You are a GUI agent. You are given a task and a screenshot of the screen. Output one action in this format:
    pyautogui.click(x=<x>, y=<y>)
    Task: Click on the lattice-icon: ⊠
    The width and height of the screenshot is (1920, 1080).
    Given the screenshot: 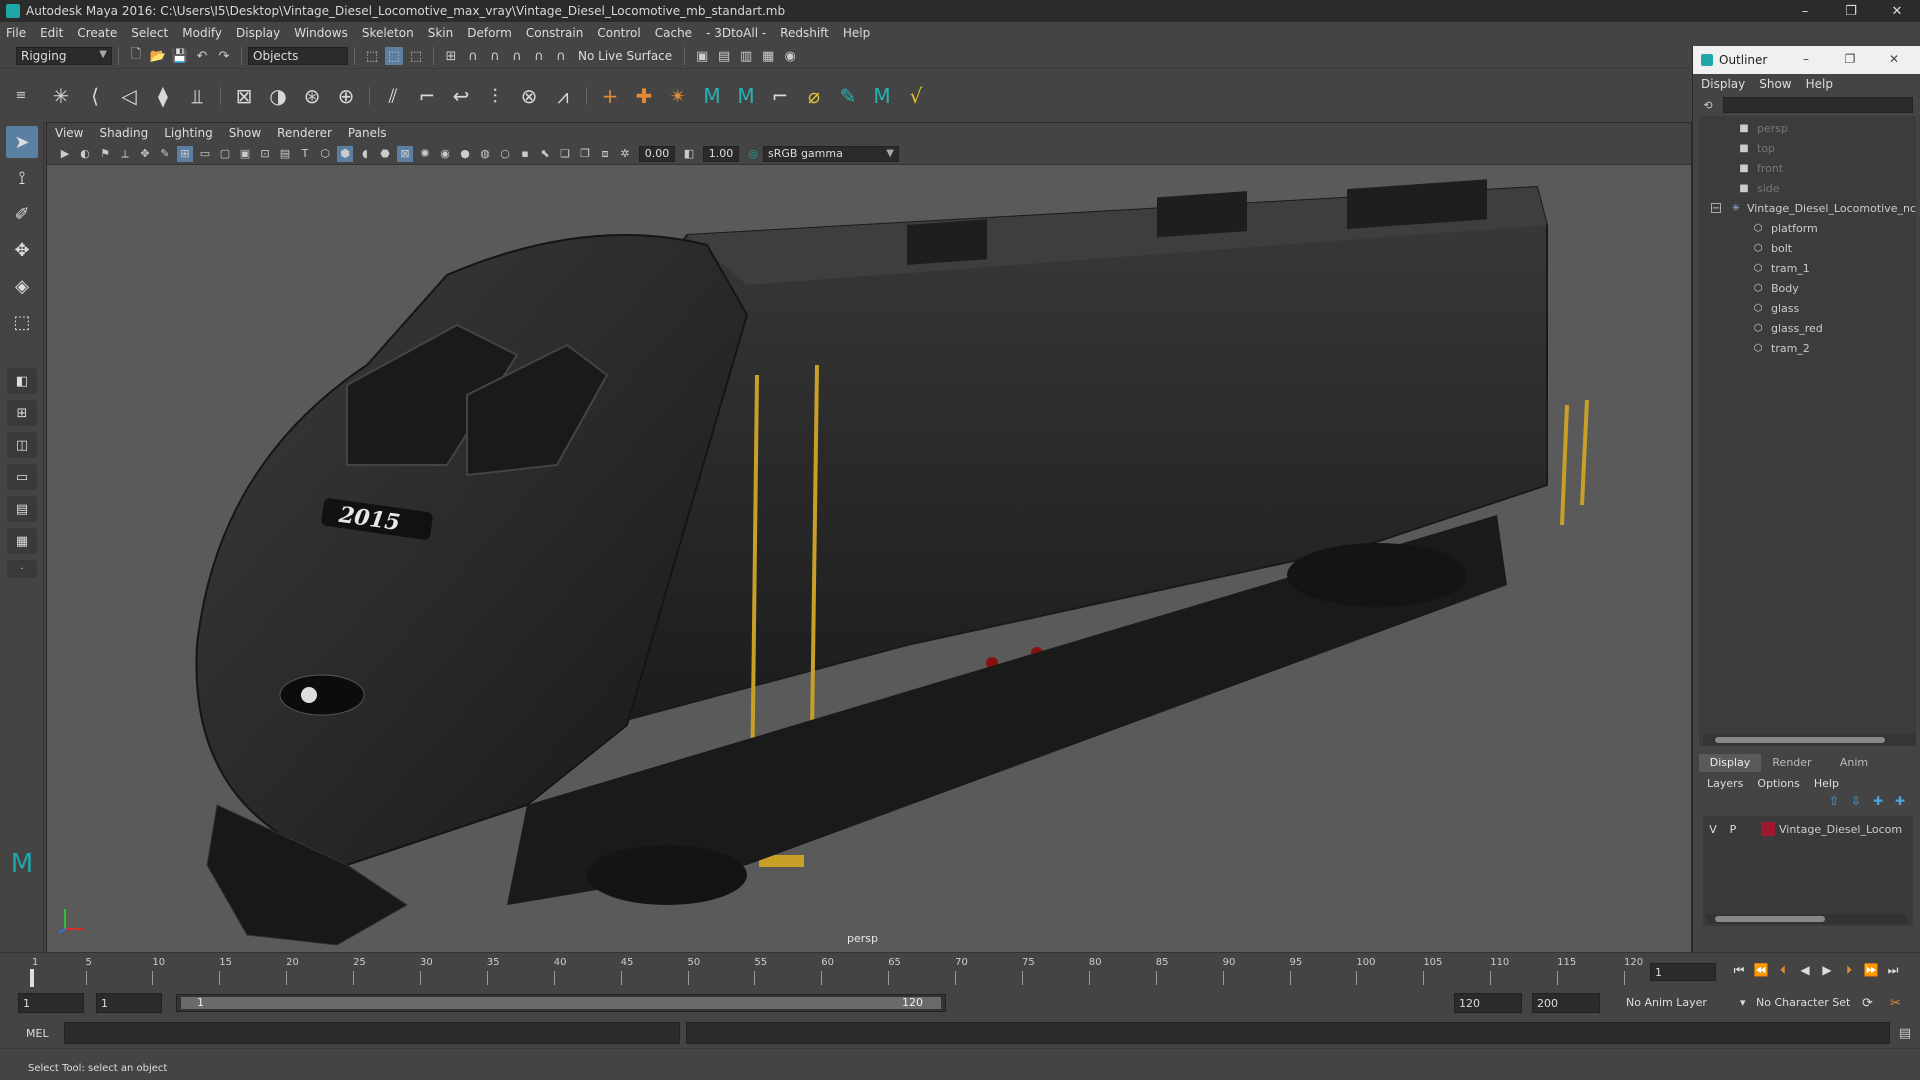 What is the action you would take?
    pyautogui.click(x=244, y=96)
    